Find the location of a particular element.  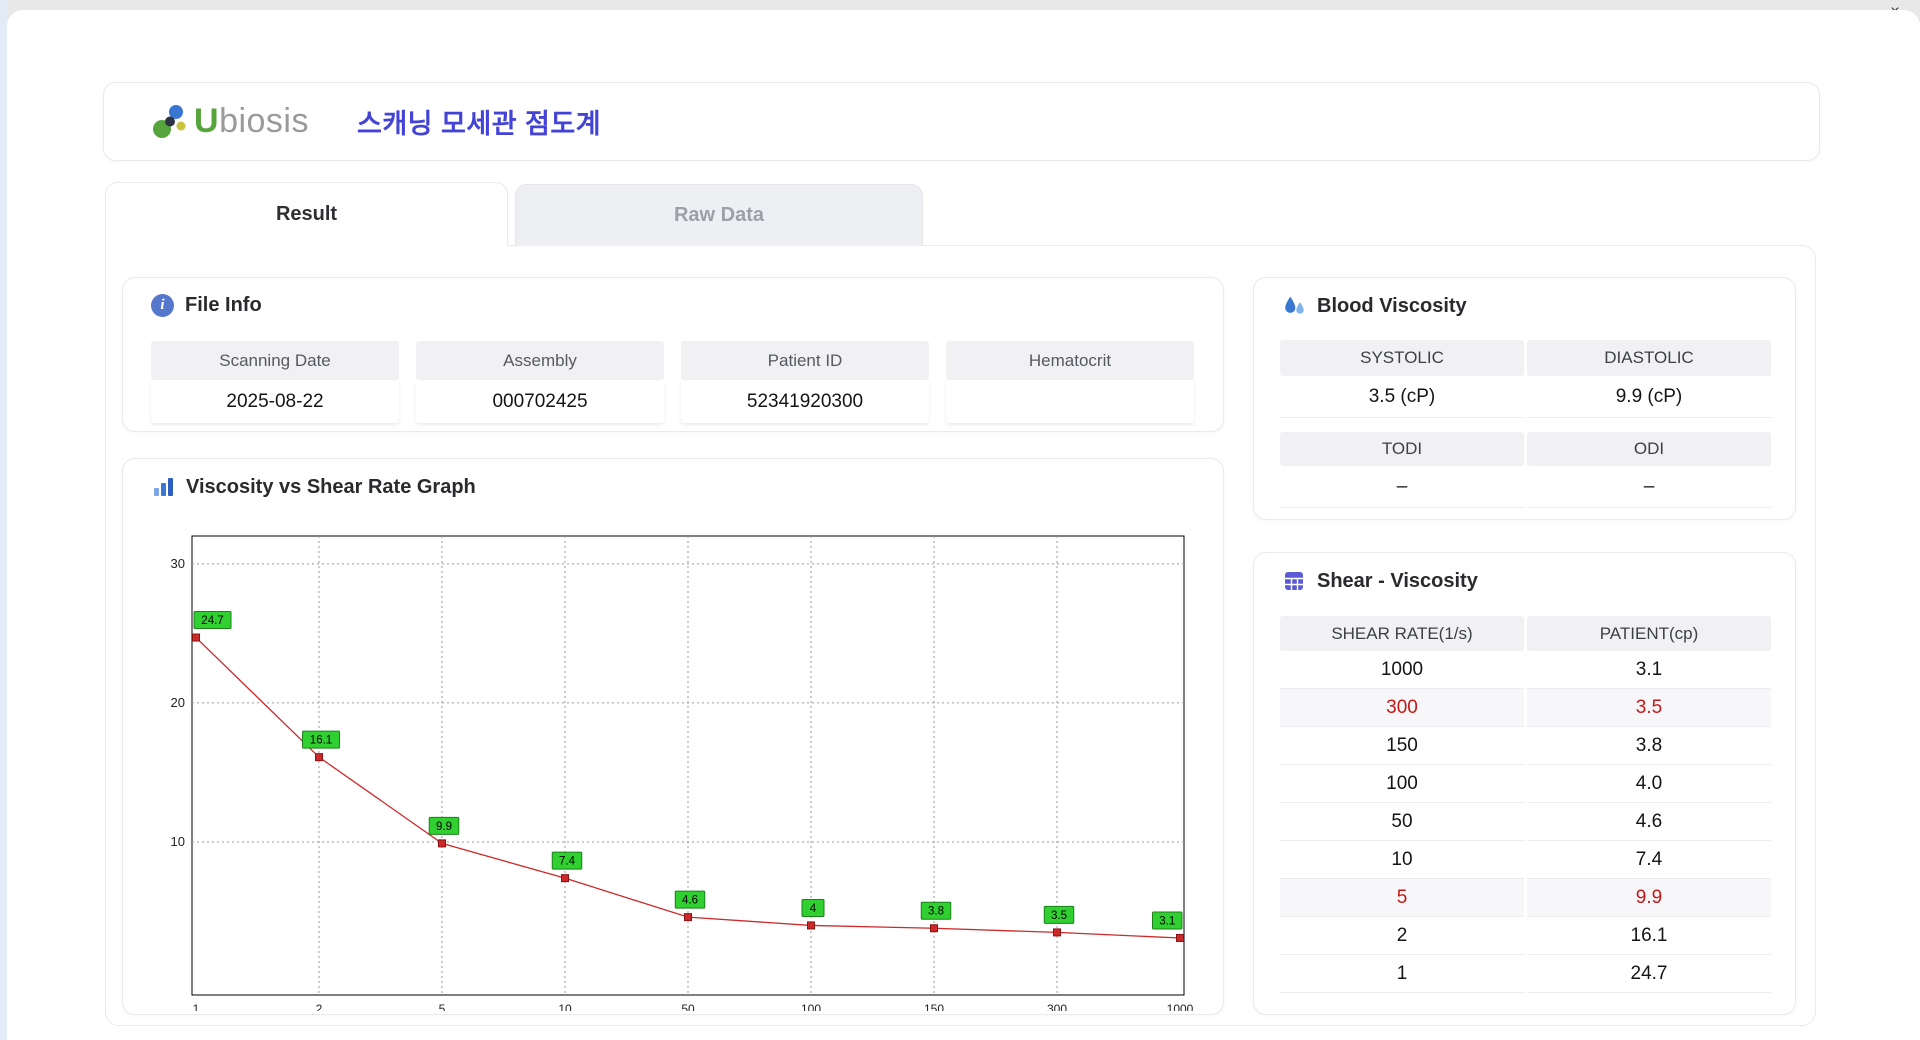

info-icon: i is located at coordinates (162, 305).